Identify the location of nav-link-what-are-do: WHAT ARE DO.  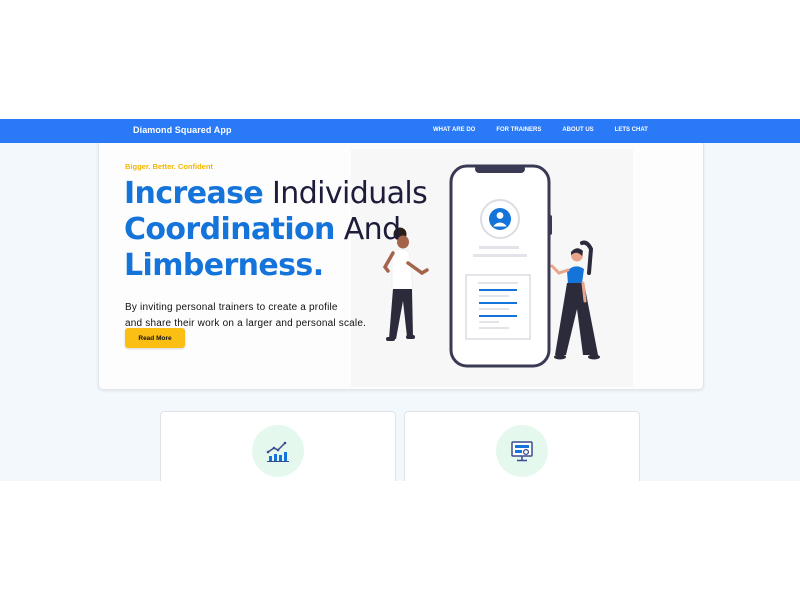
(454, 130).